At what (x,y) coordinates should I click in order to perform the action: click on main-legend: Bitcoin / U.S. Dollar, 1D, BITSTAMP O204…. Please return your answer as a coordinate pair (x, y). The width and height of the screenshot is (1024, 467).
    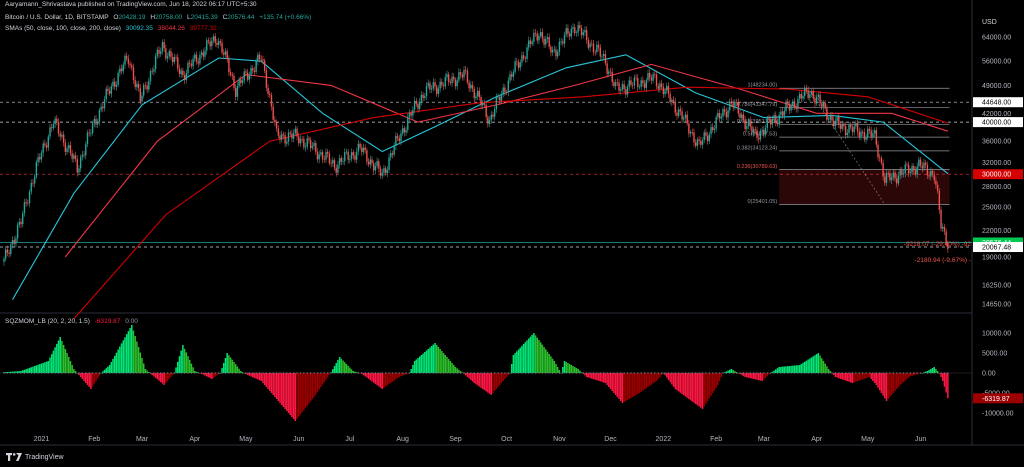
    Looking at the image, I should click on (159, 18).